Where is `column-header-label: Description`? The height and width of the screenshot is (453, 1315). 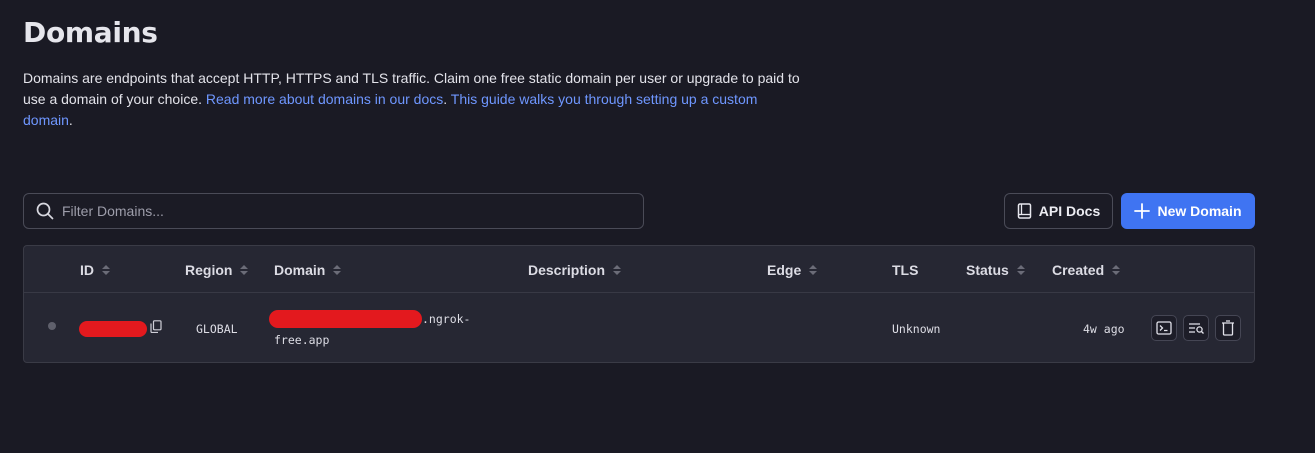 column-header-label: Description is located at coordinates (567, 270).